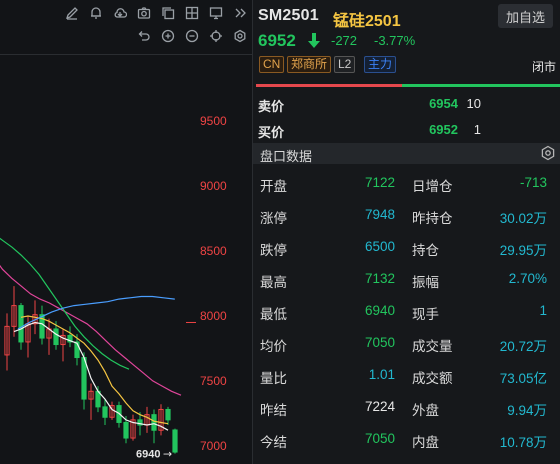 This screenshot has height=464, width=560. Describe the element at coordinates (406, 215) in the screenshot. I see `stat-row: 涨停 7948 昨持仓 30.02万` at that location.